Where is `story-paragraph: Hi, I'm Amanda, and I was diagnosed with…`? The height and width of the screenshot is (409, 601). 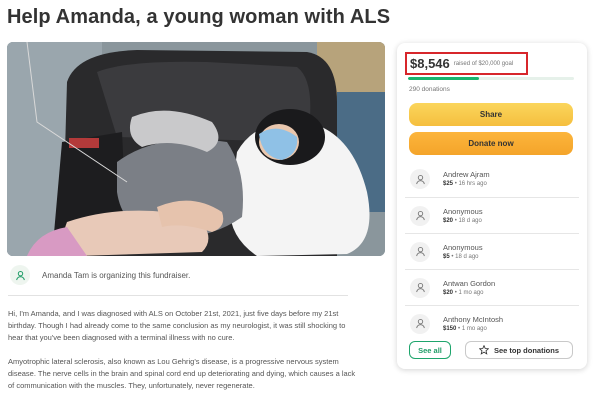
story-paragraph: Hi, I'm Amanda, and I was diagnosed with… is located at coordinates (177, 325).